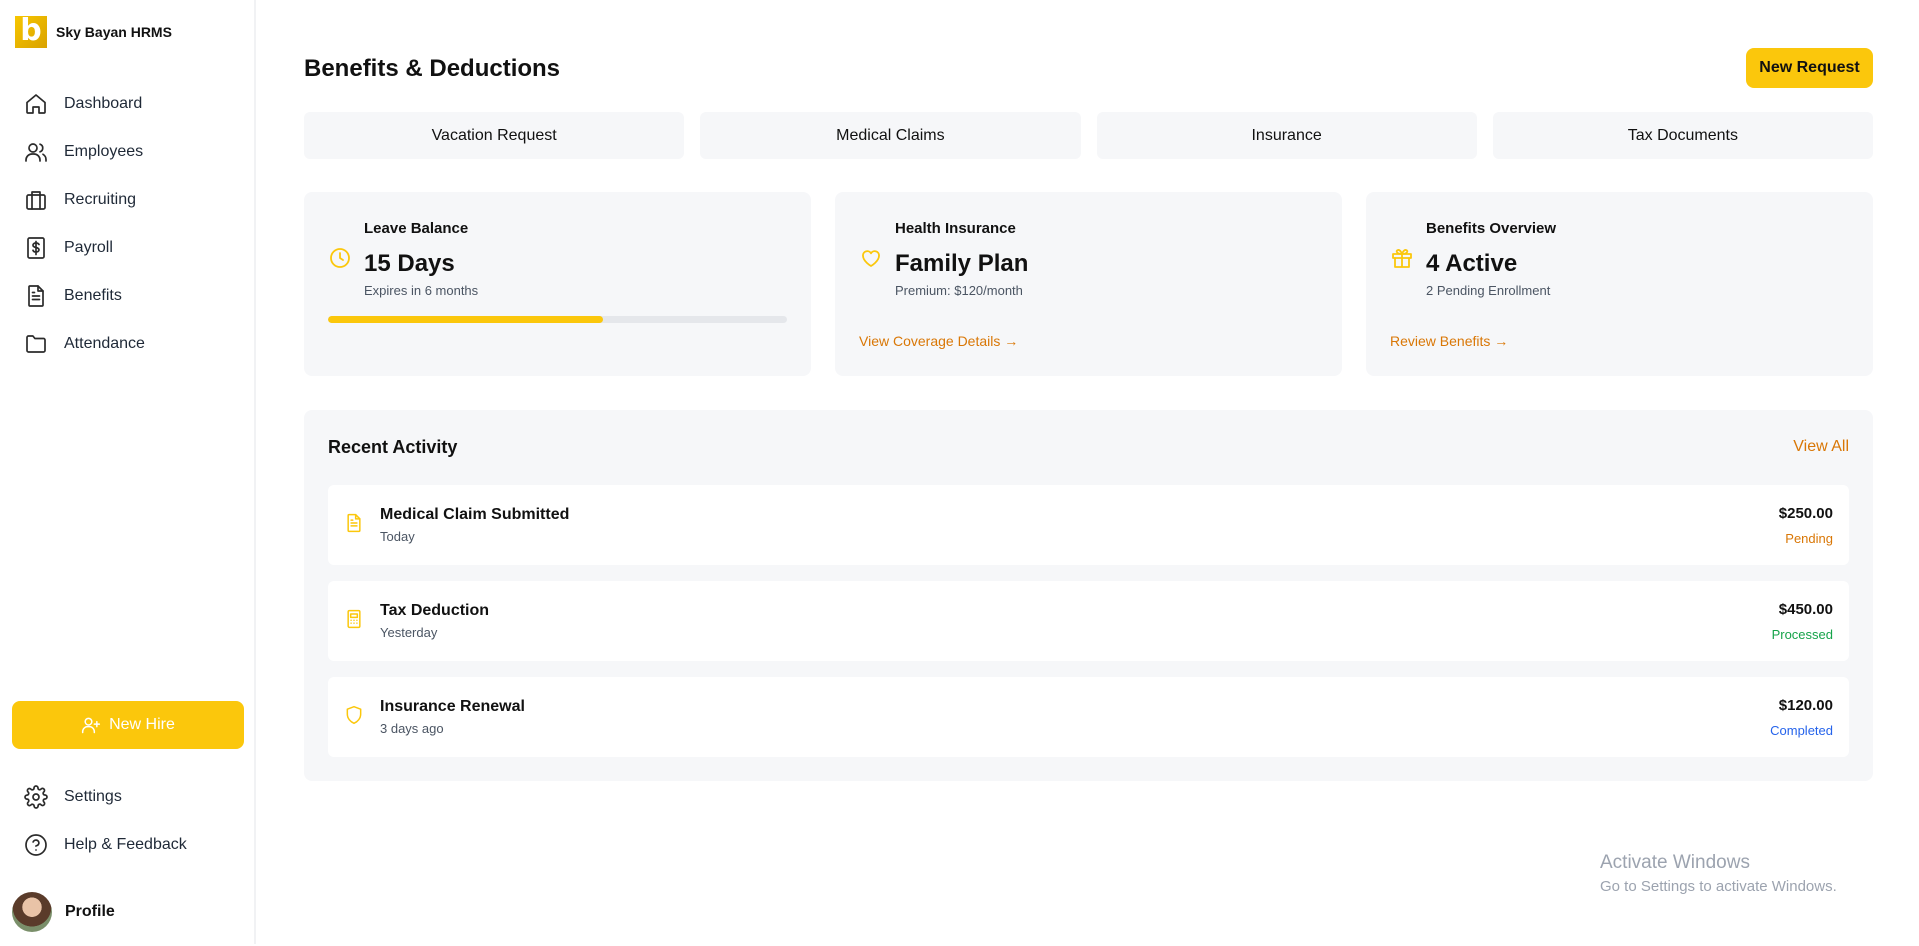  What do you see at coordinates (142, 724) in the screenshot?
I see `new-hire-label: New Hire` at bounding box center [142, 724].